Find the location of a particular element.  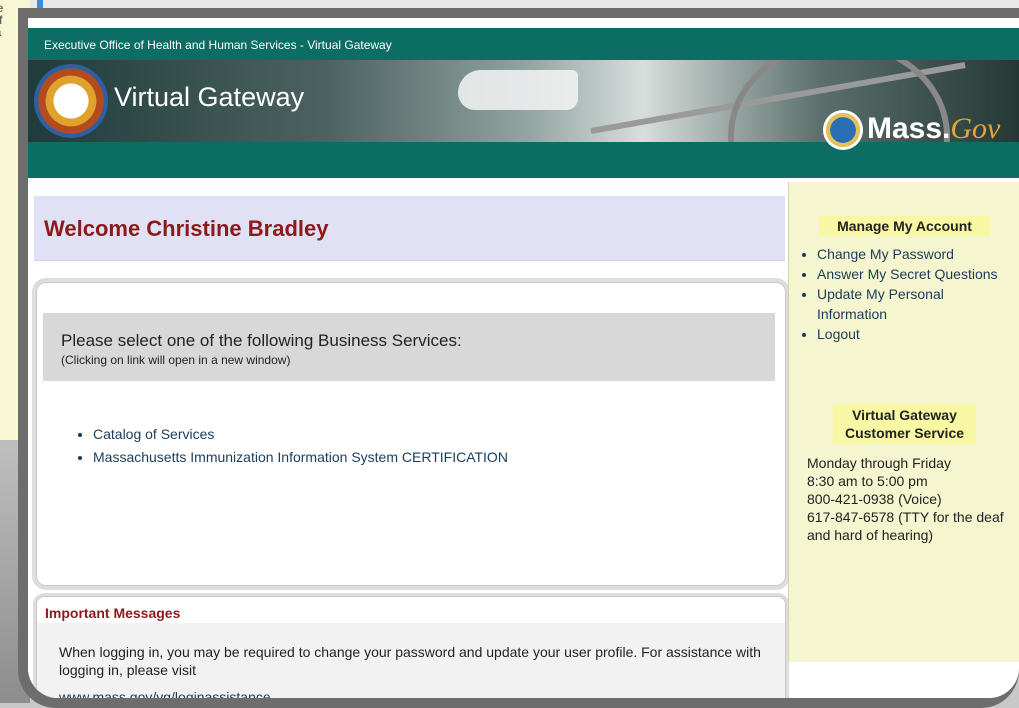

cs-hours-days: Monday through Friday is located at coordinates (879, 463).